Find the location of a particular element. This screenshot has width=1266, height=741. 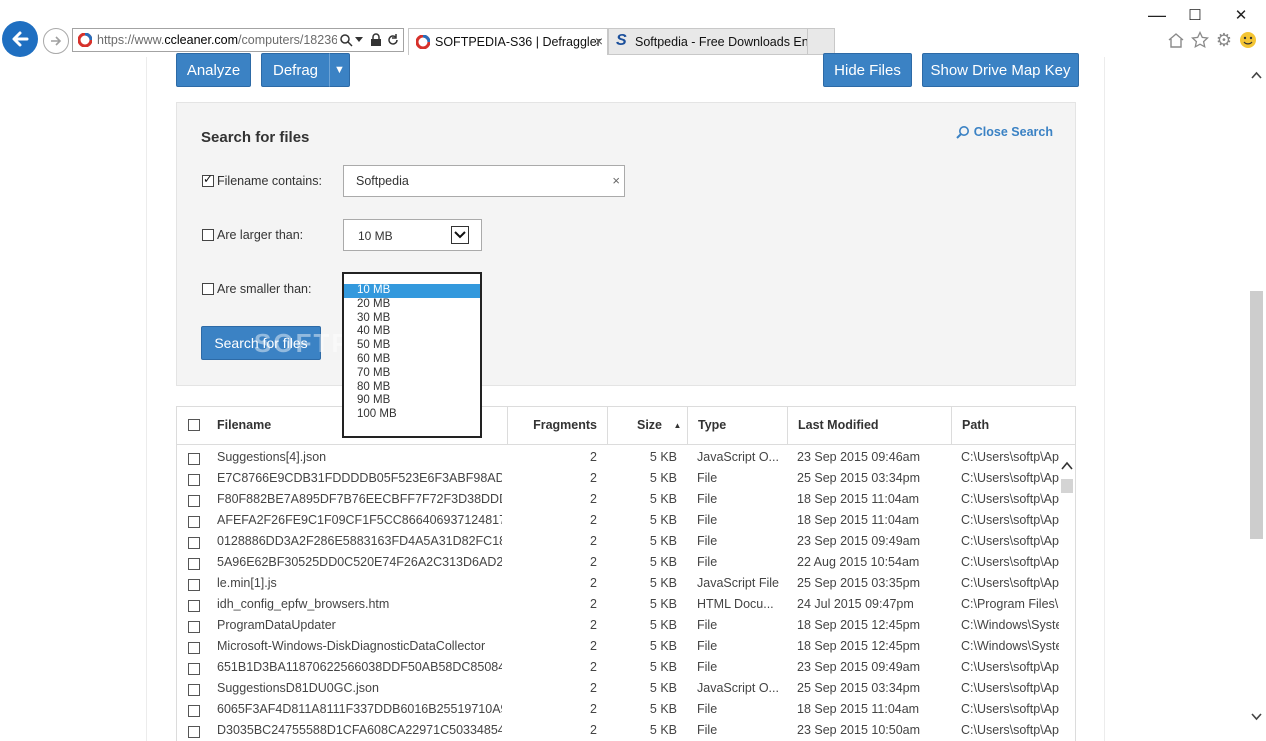

settings-gear-icon: ⚙ is located at coordinates (1224, 40).